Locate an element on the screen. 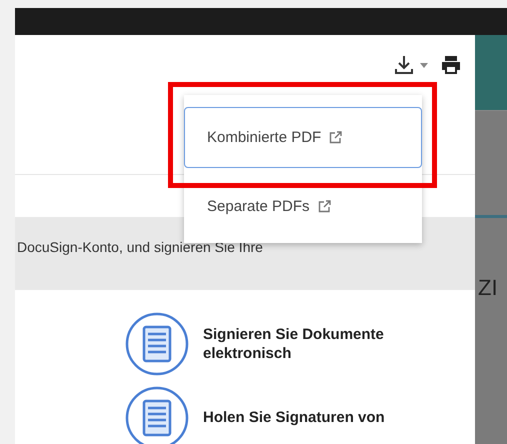  side-text: ZI is located at coordinates (488, 288).